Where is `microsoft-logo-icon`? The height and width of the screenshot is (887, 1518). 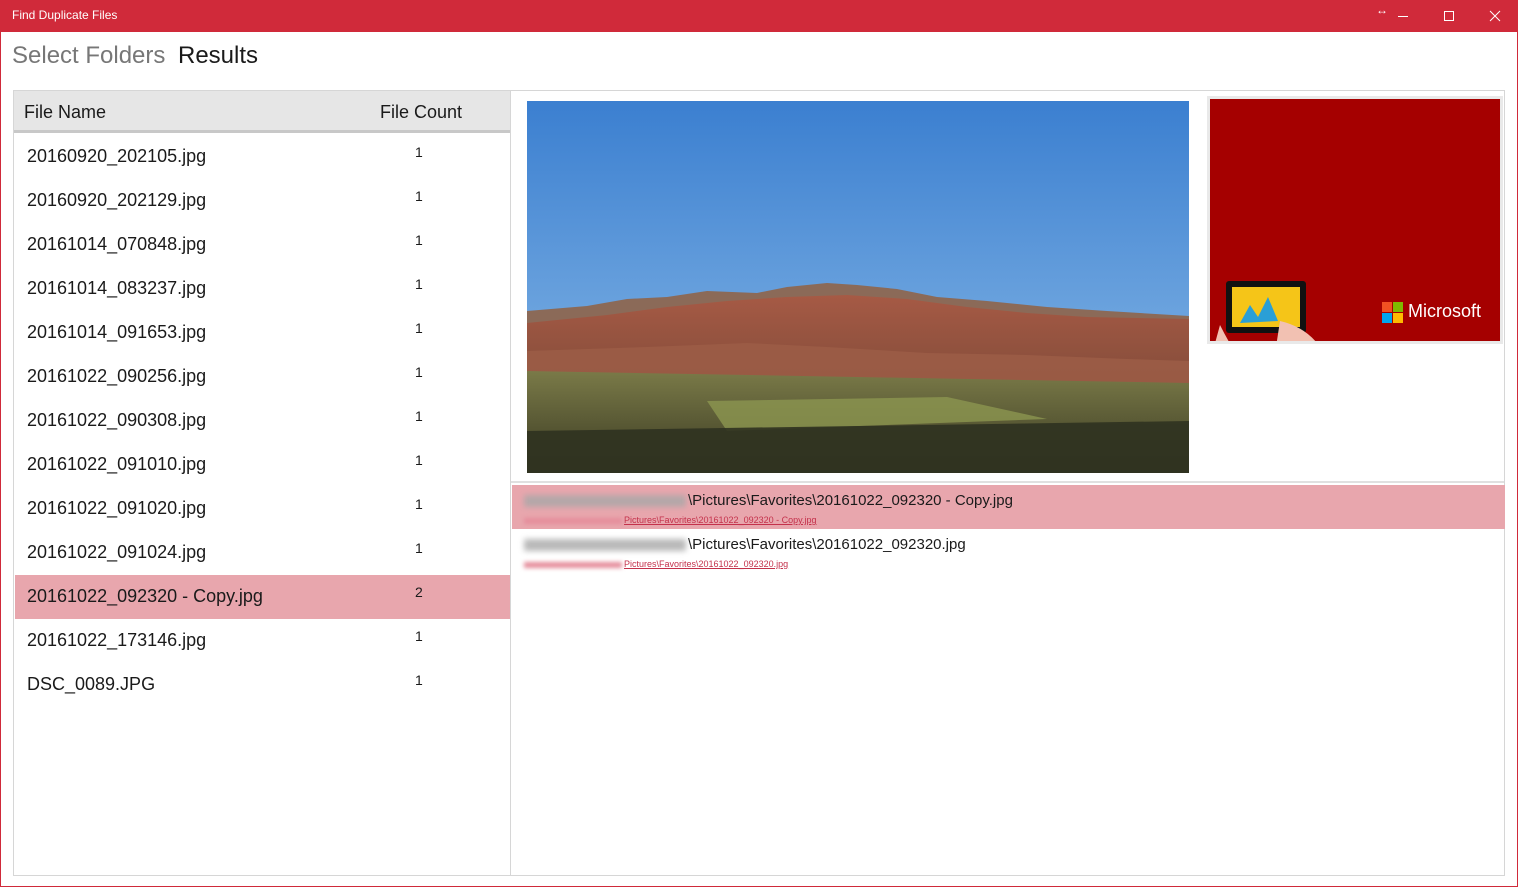
microsoft-logo-icon is located at coordinates (1392, 312).